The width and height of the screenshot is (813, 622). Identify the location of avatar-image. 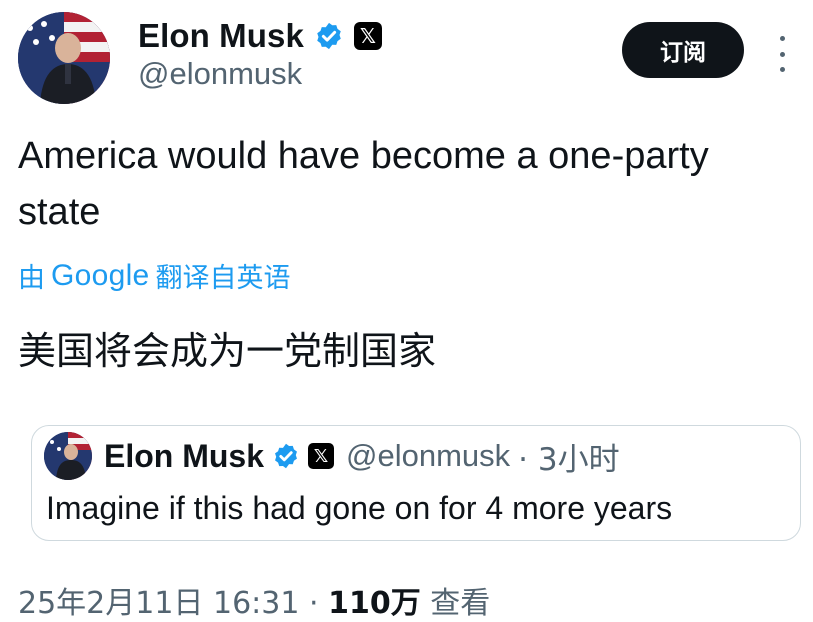
(64, 58).